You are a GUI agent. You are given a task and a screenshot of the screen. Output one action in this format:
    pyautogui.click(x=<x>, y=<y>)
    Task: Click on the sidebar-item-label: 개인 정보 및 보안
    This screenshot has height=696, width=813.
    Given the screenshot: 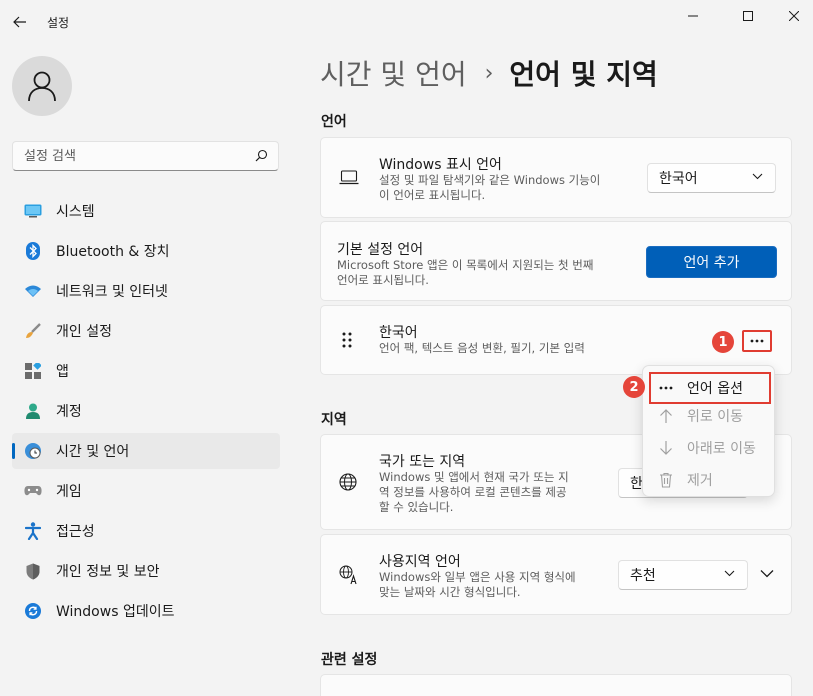 What is the action you would take?
    pyautogui.click(x=108, y=572)
    